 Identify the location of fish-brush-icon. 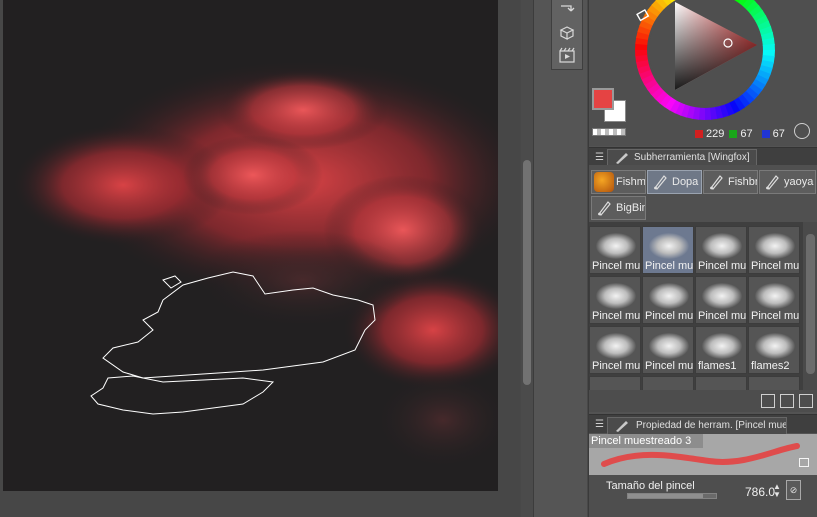
(604, 182).